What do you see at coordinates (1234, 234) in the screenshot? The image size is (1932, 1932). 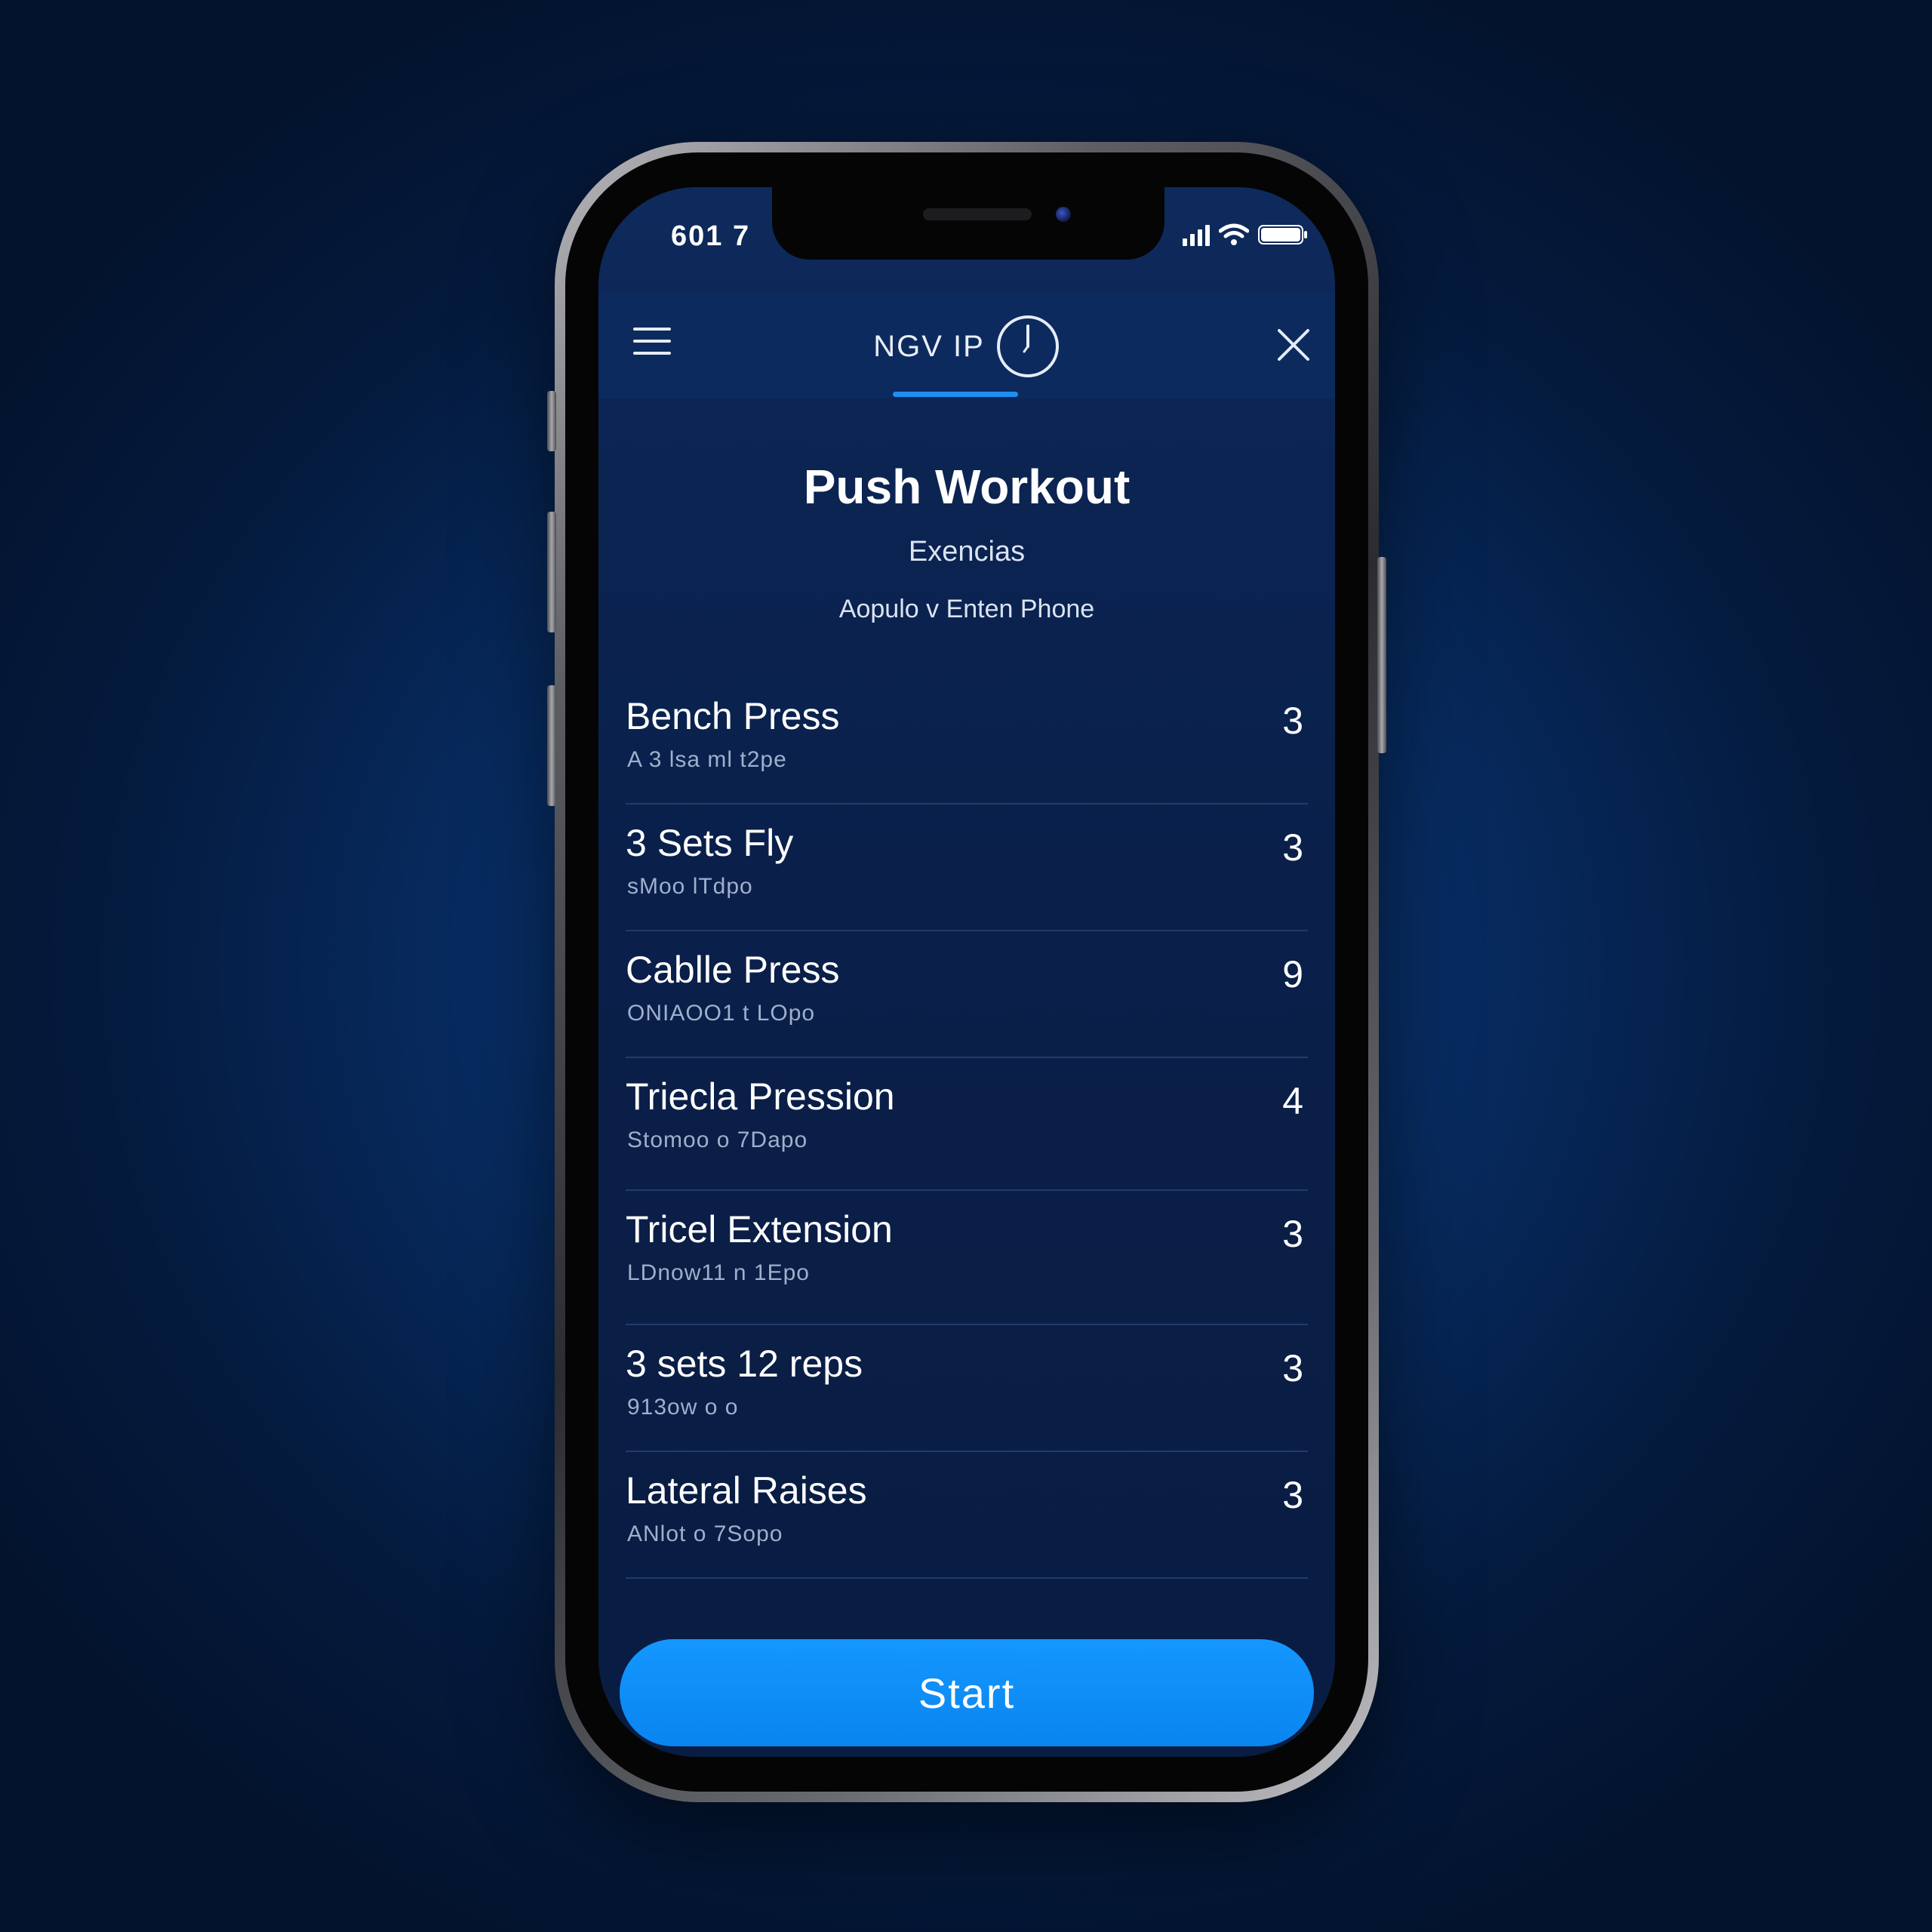 I see `wifi-icon` at bounding box center [1234, 234].